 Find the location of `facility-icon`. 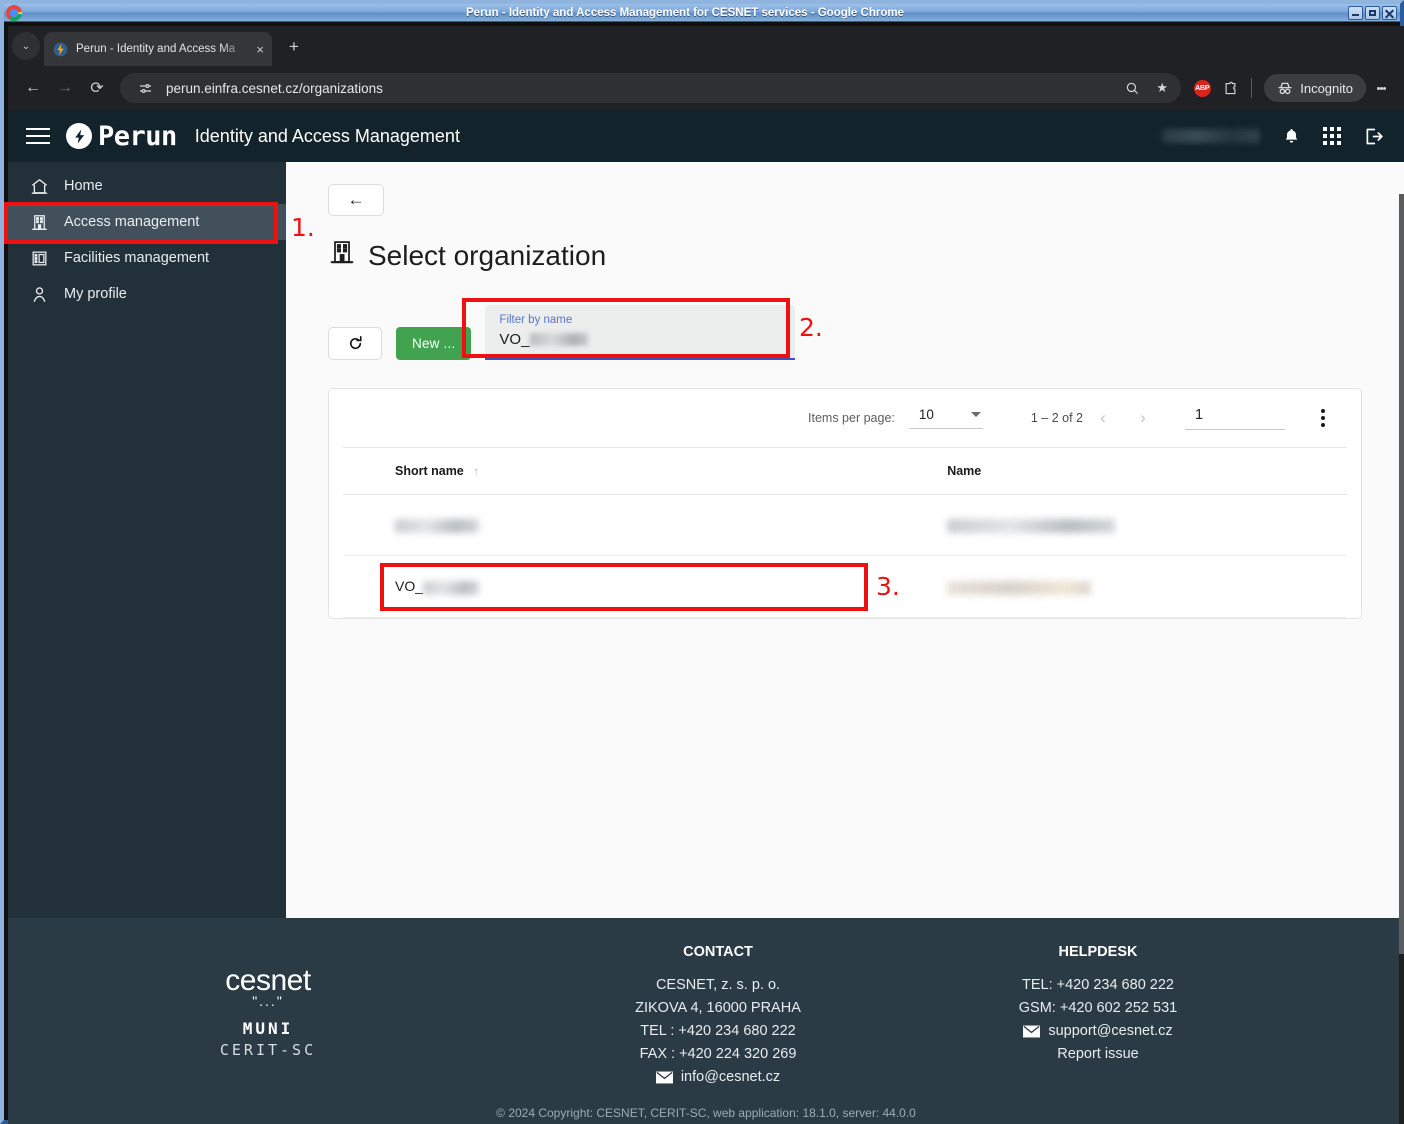

facility-icon is located at coordinates (39, 258).